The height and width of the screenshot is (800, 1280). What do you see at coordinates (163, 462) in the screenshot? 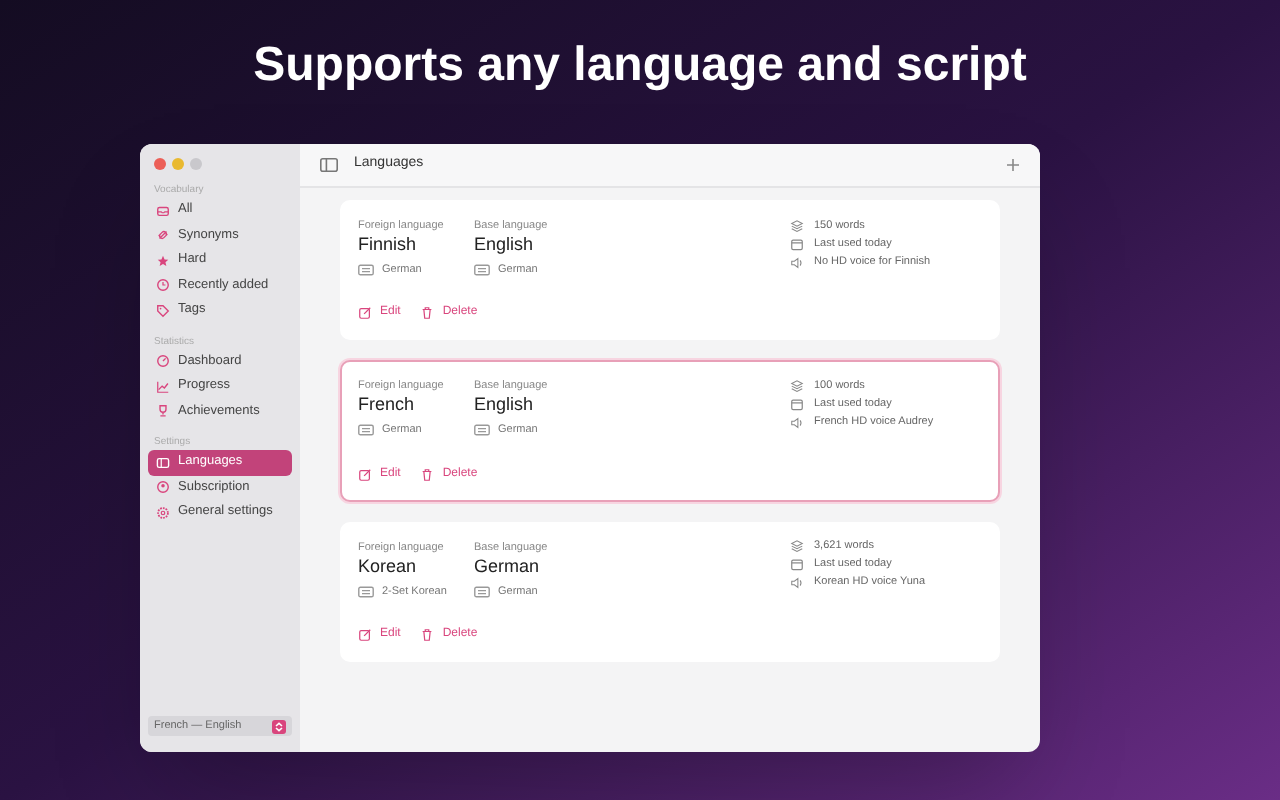
I see `window-icon` at bounding box center [163, 462].